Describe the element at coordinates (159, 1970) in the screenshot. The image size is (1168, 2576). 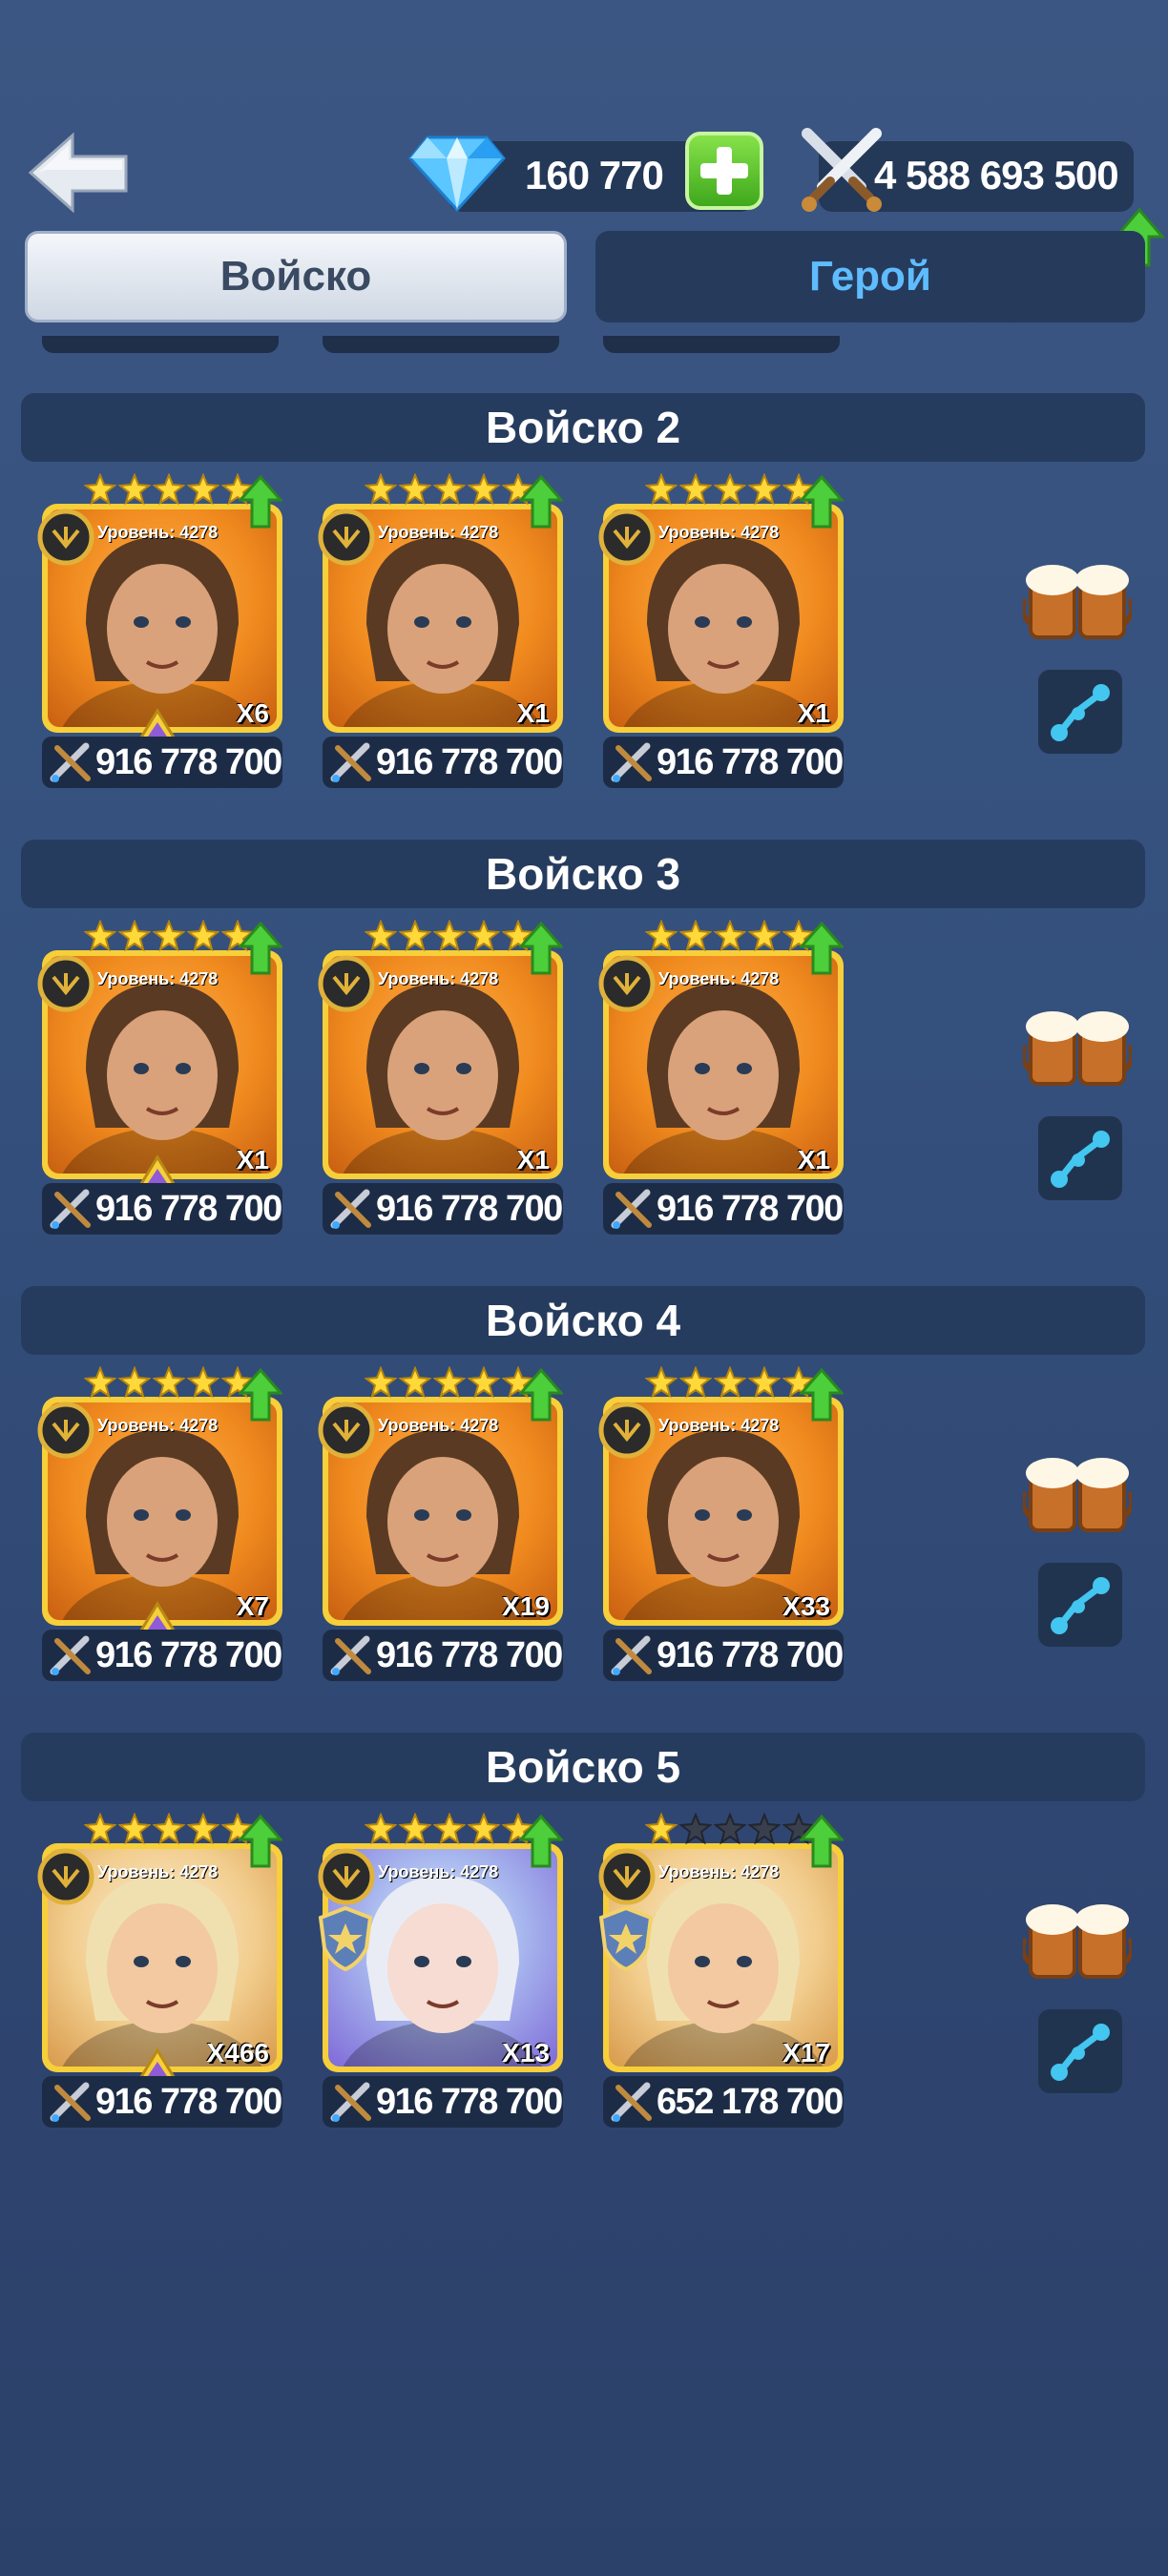
I see `hero-card: Уровень: 4278 X466 916 778 700` at that location.